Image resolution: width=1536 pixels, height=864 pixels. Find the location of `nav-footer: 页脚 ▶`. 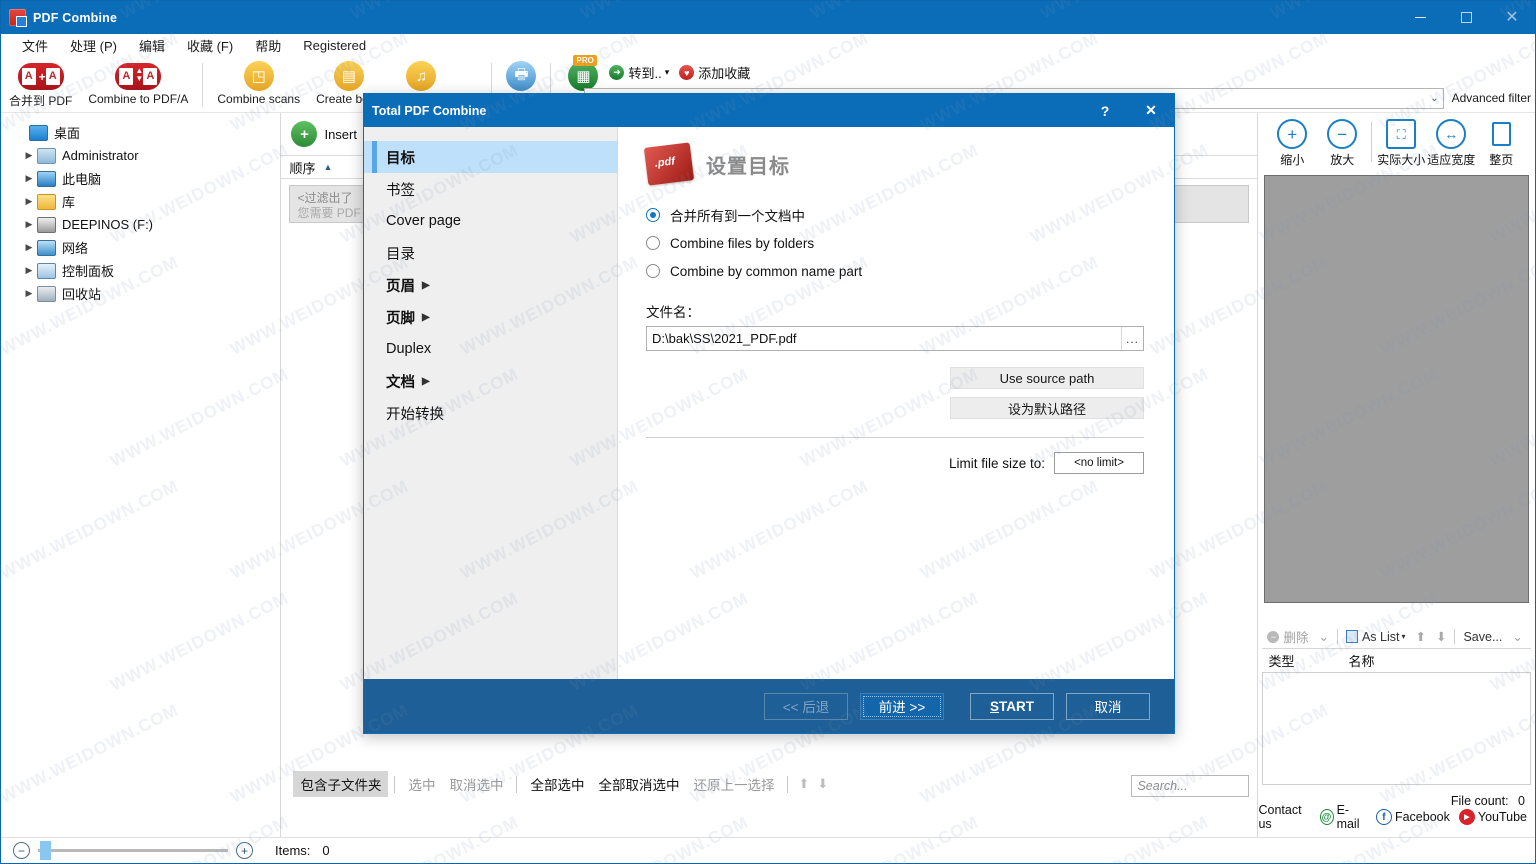

nav-footer: 页脚 ▶ is located at coordinates (490, 317).